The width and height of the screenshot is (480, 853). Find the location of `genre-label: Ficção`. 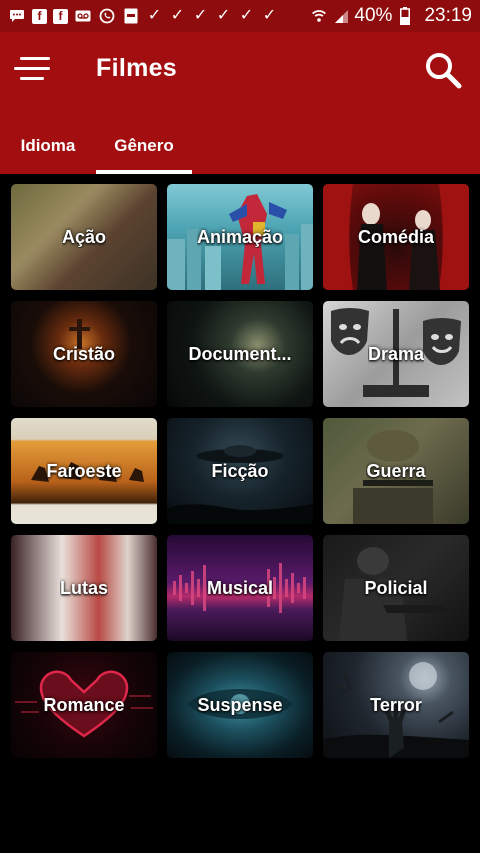

genre-label: Ficção is located at coordinates (240, 470).